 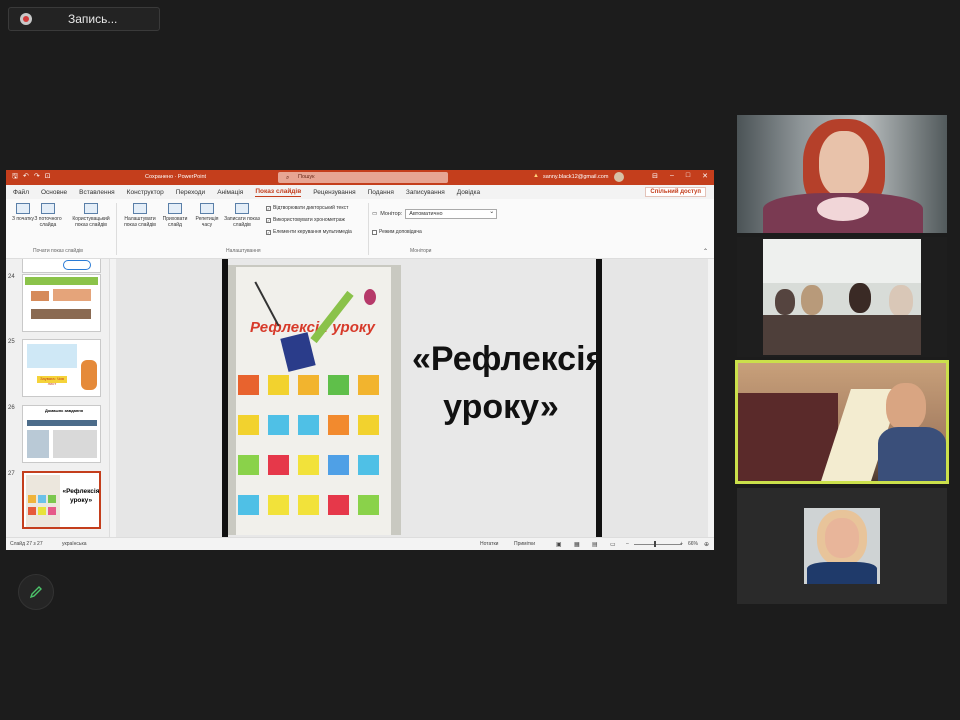 What do you see at coordinates (655, 544) in the screenshot?
I see `zoom-slider-thumb` at bounding box center [655, 544].